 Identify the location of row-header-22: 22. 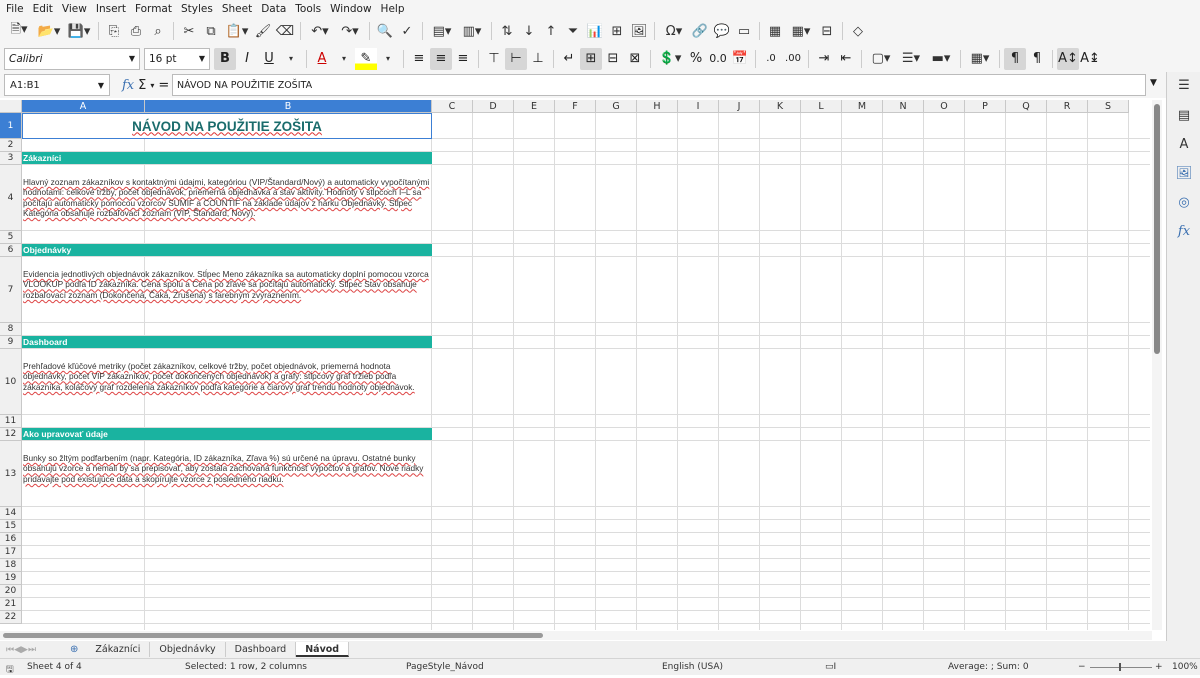
(11, 617).